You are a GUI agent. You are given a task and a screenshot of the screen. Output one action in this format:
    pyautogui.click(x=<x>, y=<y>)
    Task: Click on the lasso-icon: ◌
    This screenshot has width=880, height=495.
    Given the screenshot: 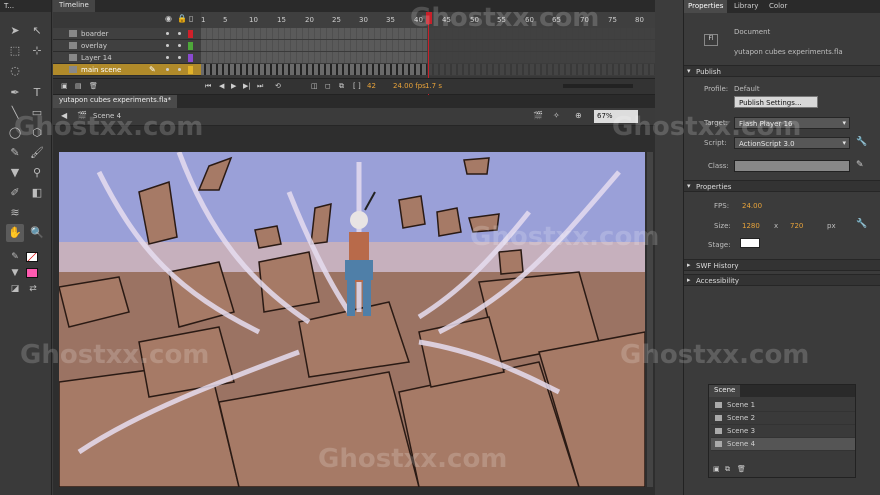 What is the action you would take?
    pyautogui.click(x=15, y=71)
    